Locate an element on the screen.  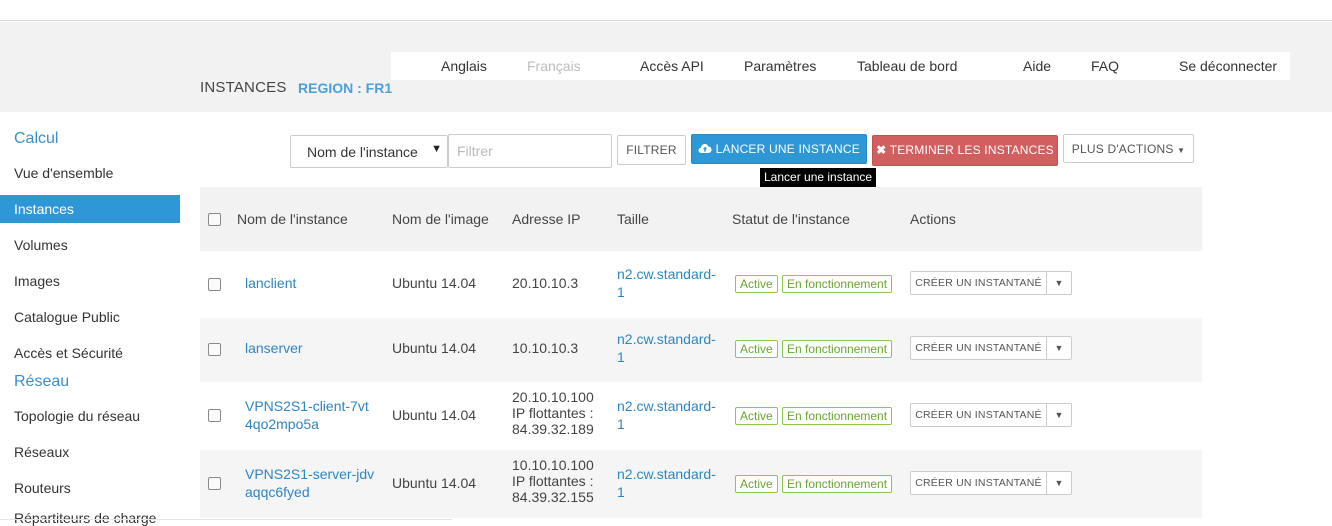
ip-address: 10.10.10.3 is located at coordinates (545, 348).